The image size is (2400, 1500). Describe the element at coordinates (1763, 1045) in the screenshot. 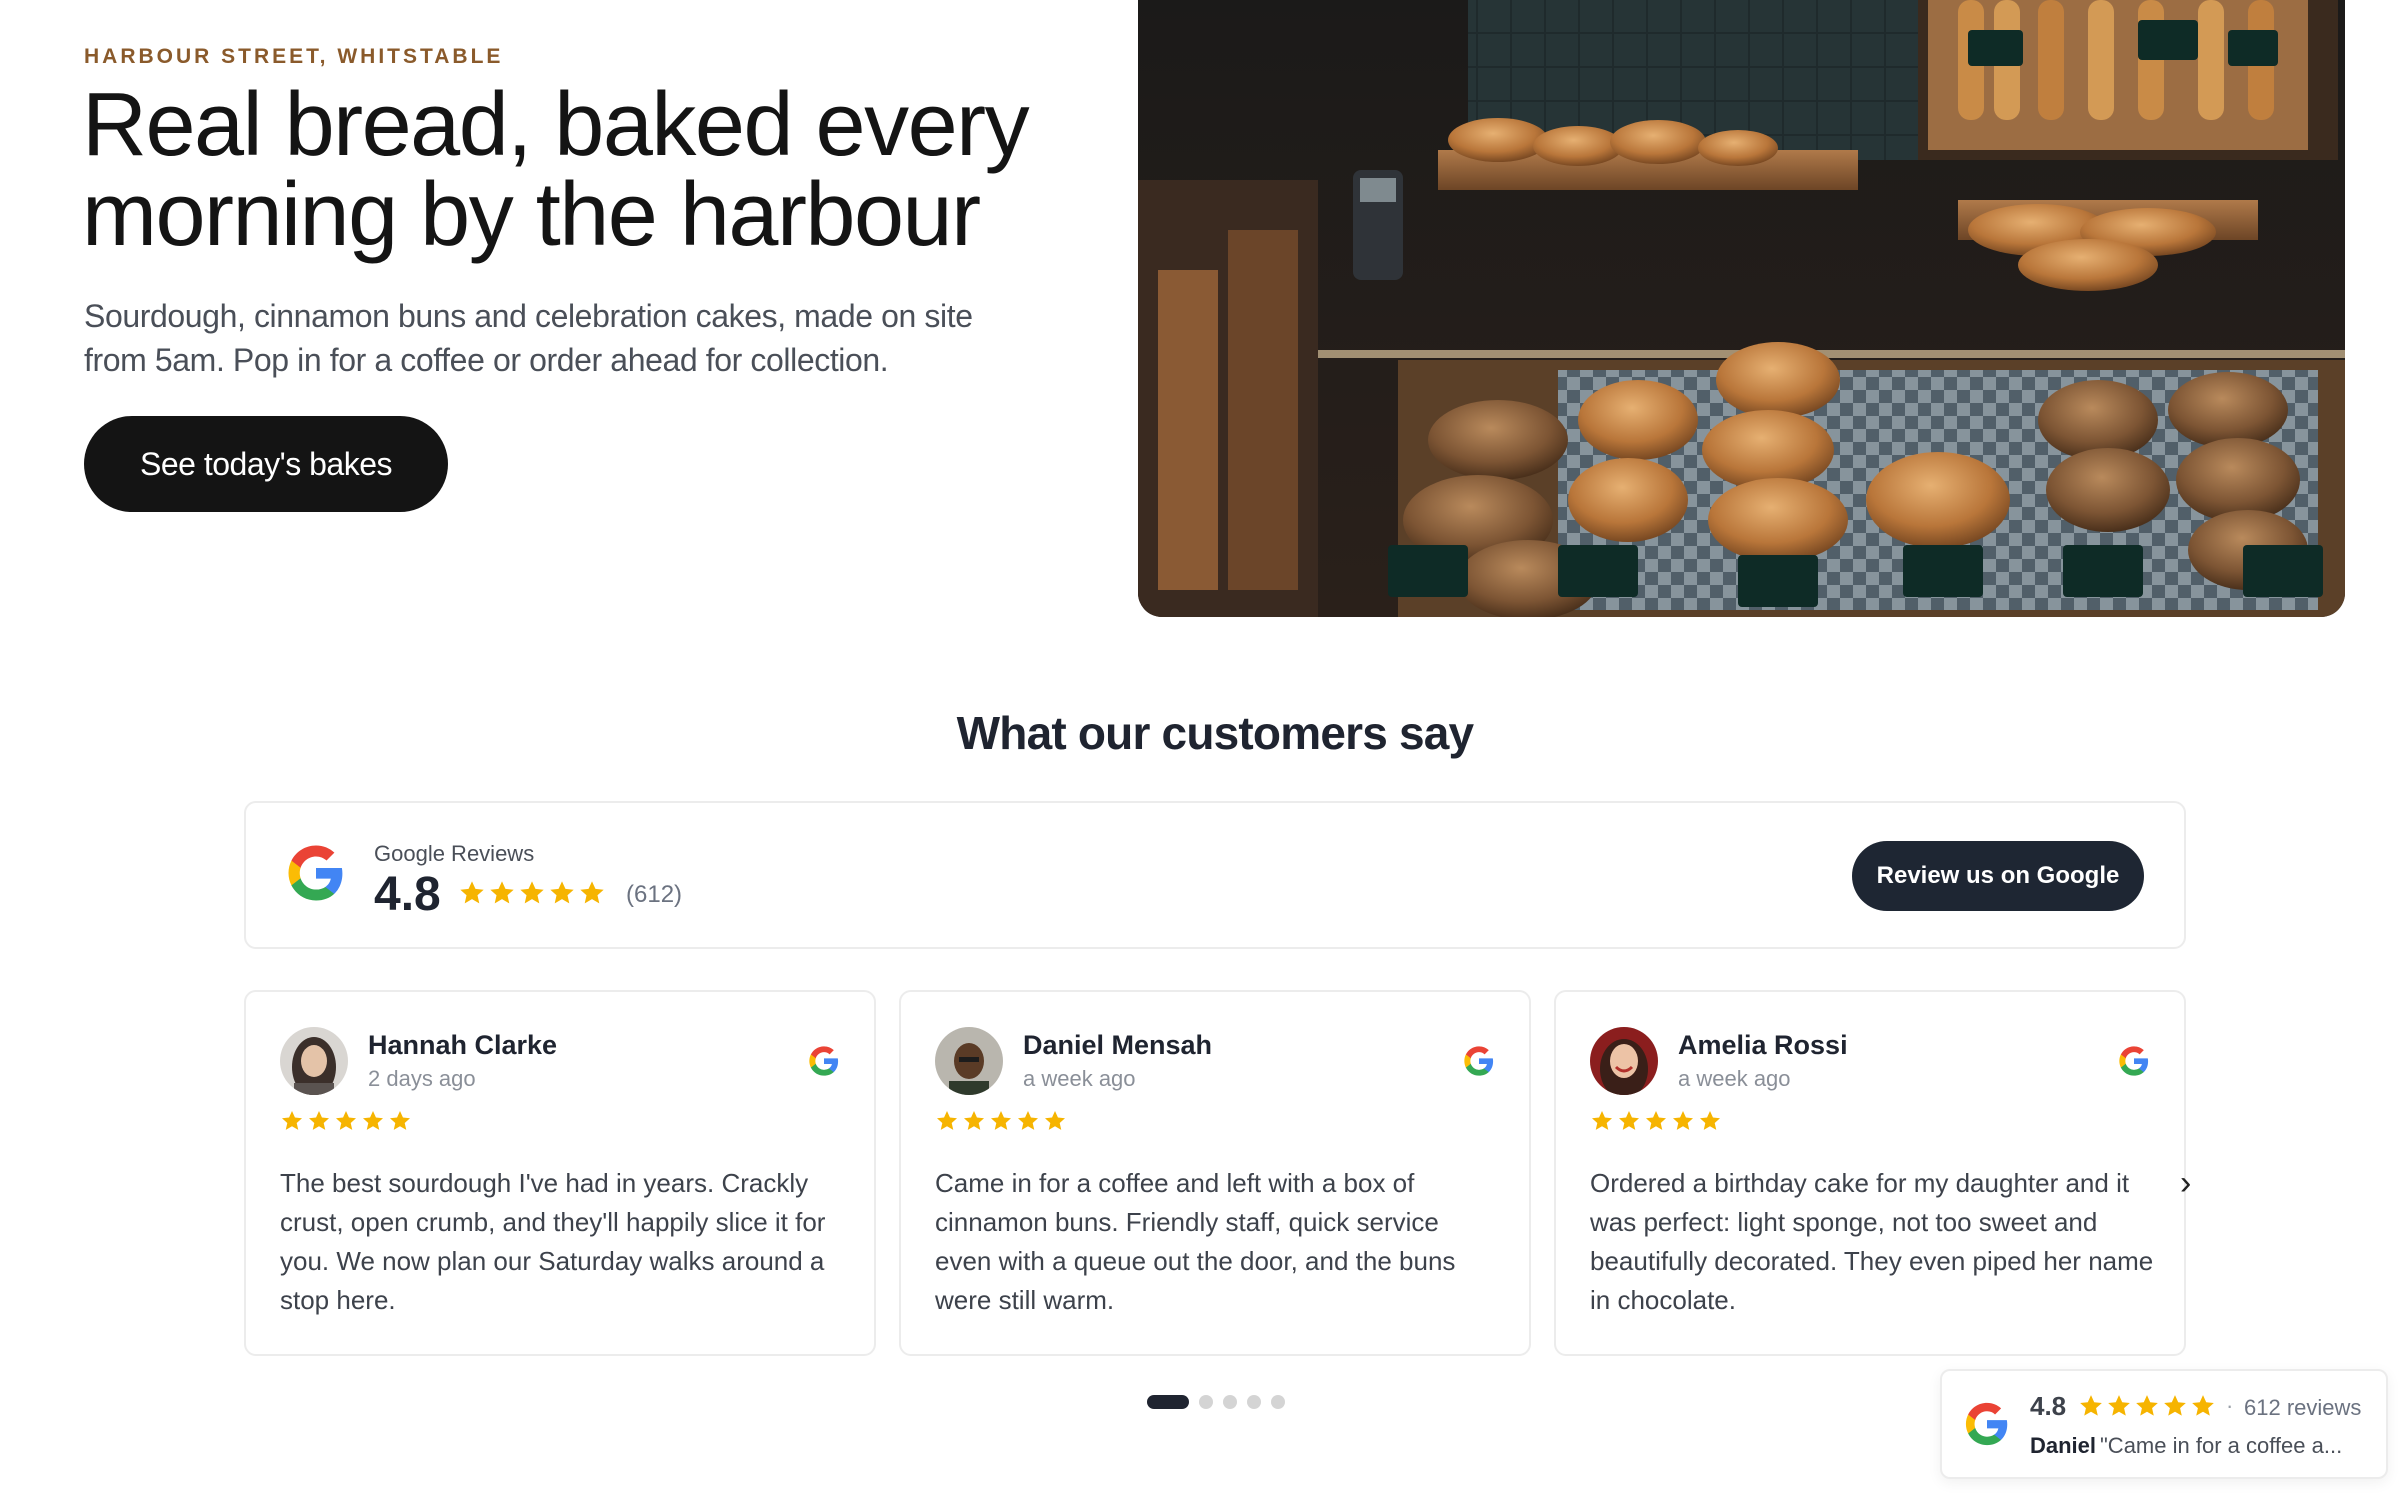

I see `reviewer-name: Amelia Rossi` at that location.